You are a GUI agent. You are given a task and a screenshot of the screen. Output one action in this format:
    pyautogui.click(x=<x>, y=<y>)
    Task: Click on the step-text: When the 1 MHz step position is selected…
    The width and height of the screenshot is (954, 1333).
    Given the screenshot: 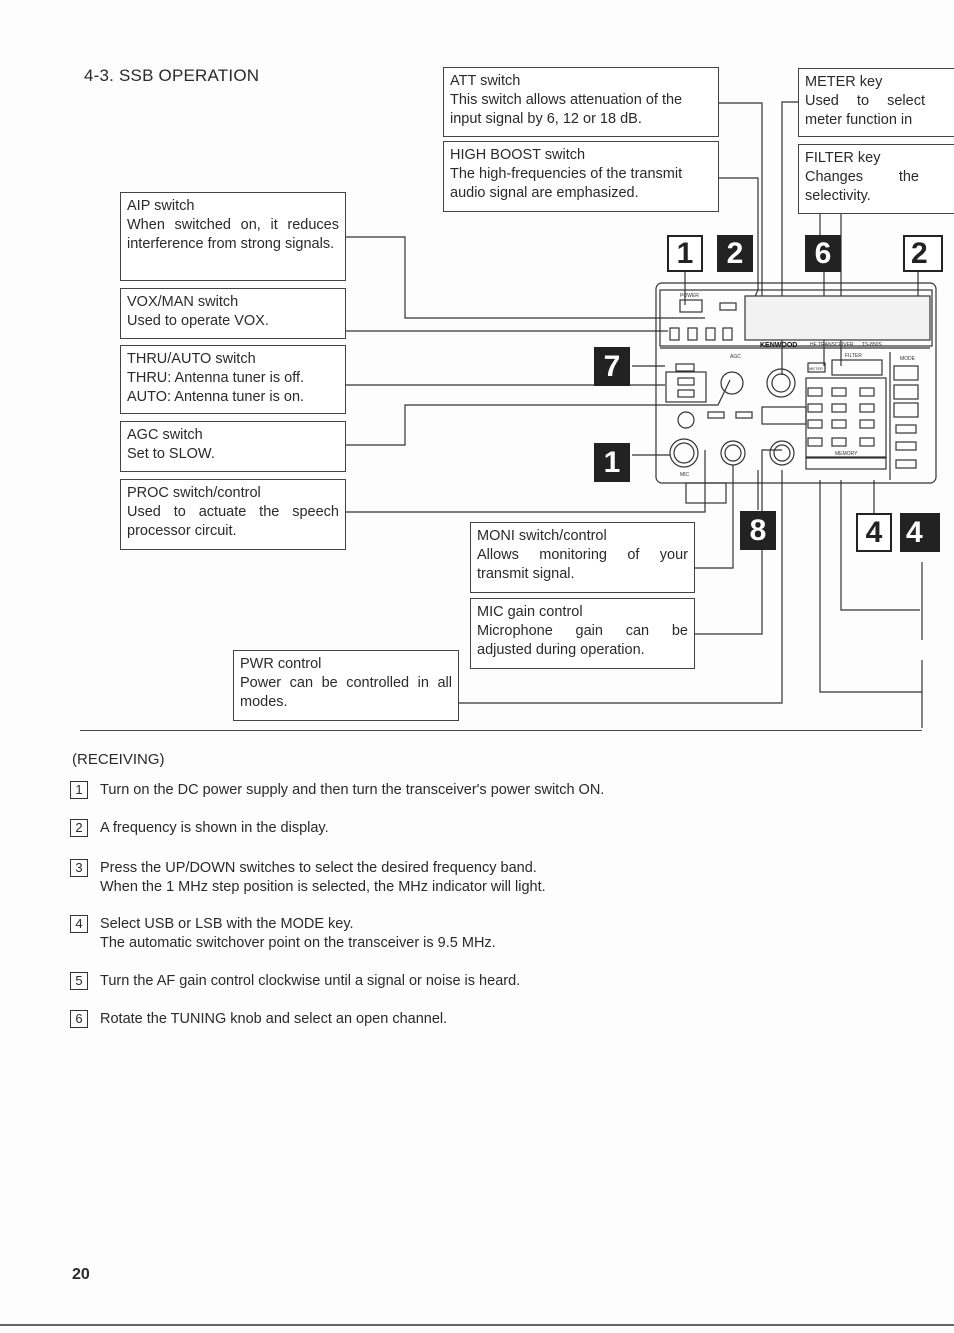 What is the action you would take?
    pyautogui.click(x=323, y=886)
    